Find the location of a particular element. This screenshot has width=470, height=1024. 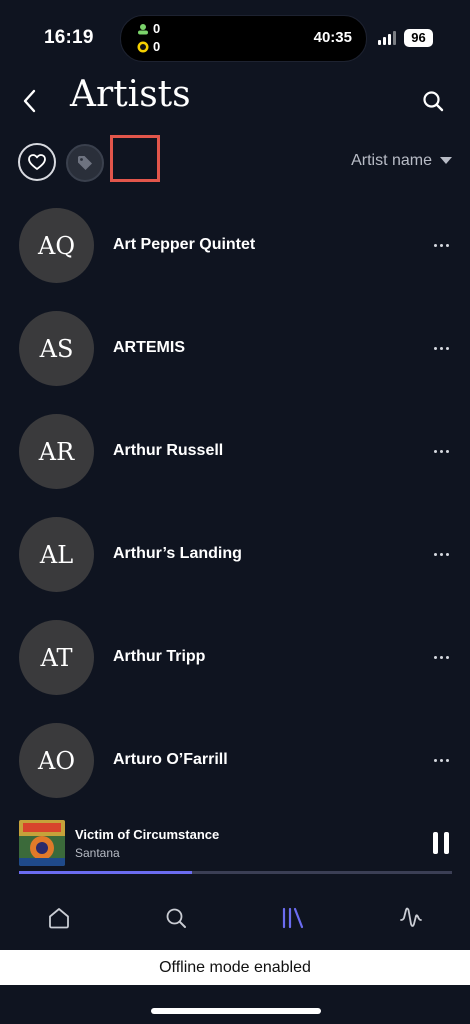

back-button is located at coordinates (29, 101).